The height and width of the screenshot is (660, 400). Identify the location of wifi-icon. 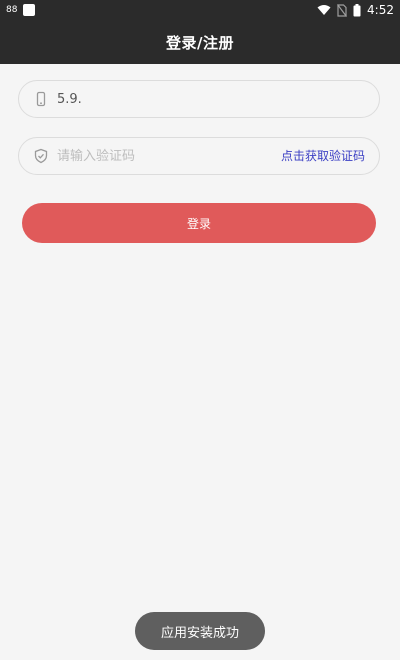
(324, 10).